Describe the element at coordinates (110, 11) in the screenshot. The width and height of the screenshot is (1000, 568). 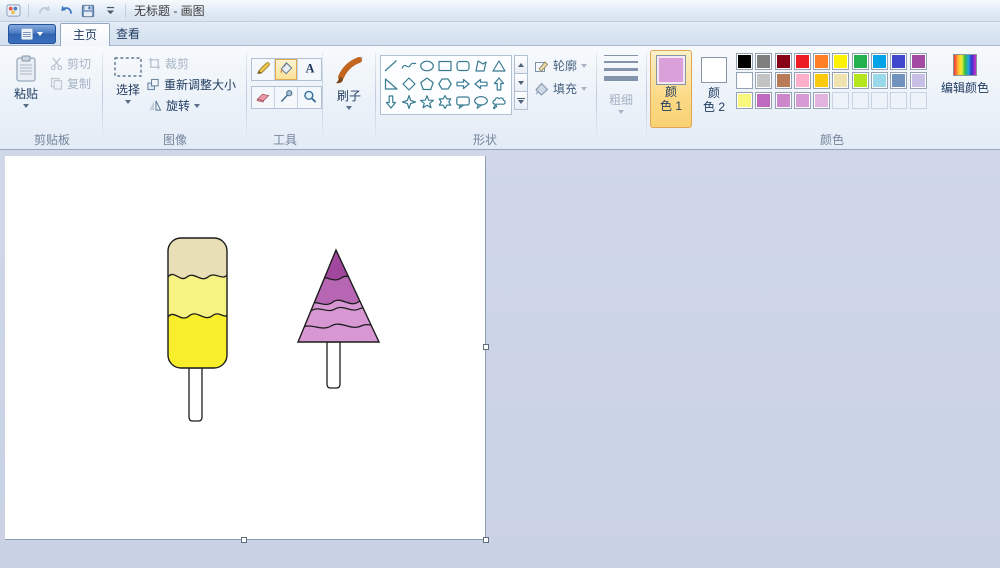
I see `qat-customize-icon` at that location.